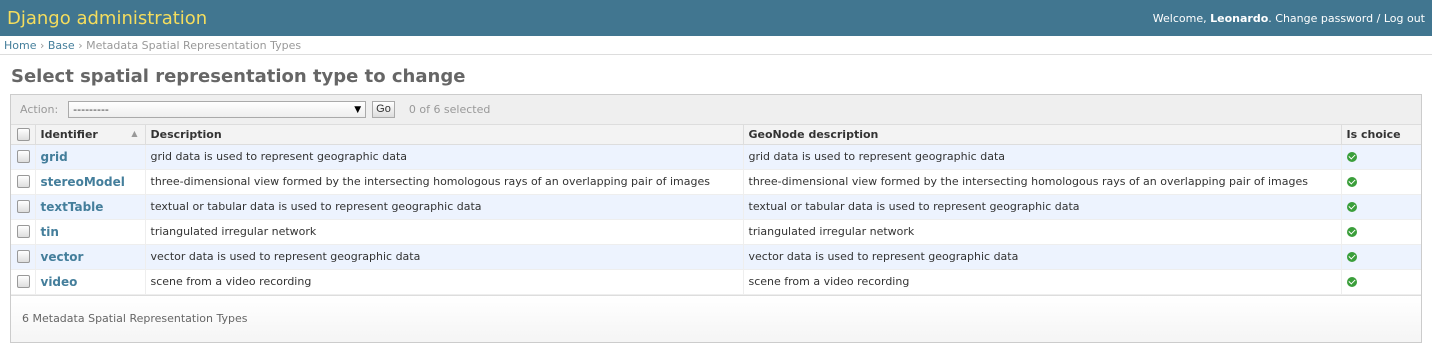 Image resolution: width=1432 pixels, height=345 pixels. I want to click on column-header-identifier: Identifier ▲, so click(89, 135).